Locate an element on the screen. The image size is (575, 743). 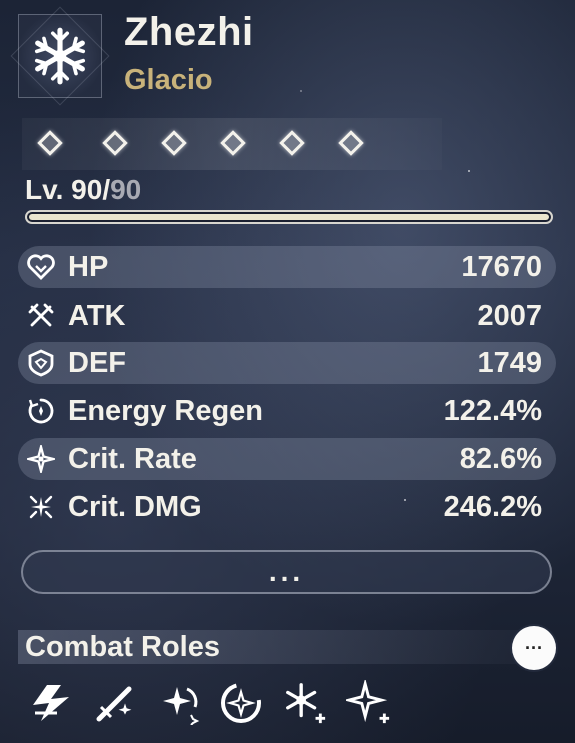
level-label: Lv. 90/90 is located at coordinates (83, 190).